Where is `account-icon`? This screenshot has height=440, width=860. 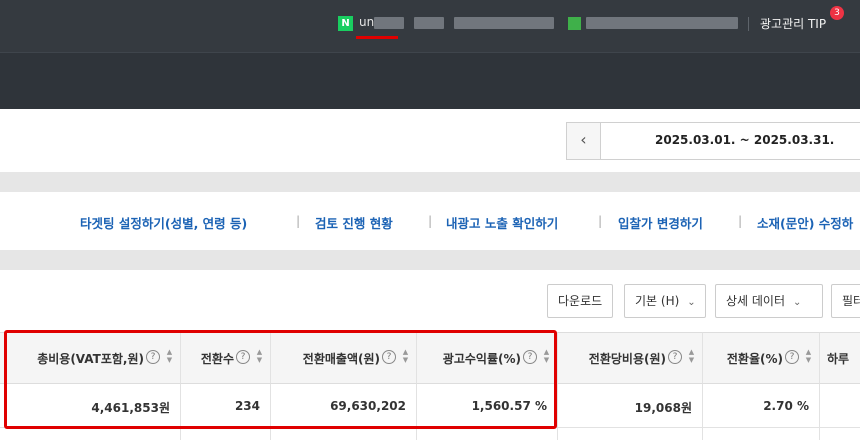 account-icon is located at coordinates (574, 23).